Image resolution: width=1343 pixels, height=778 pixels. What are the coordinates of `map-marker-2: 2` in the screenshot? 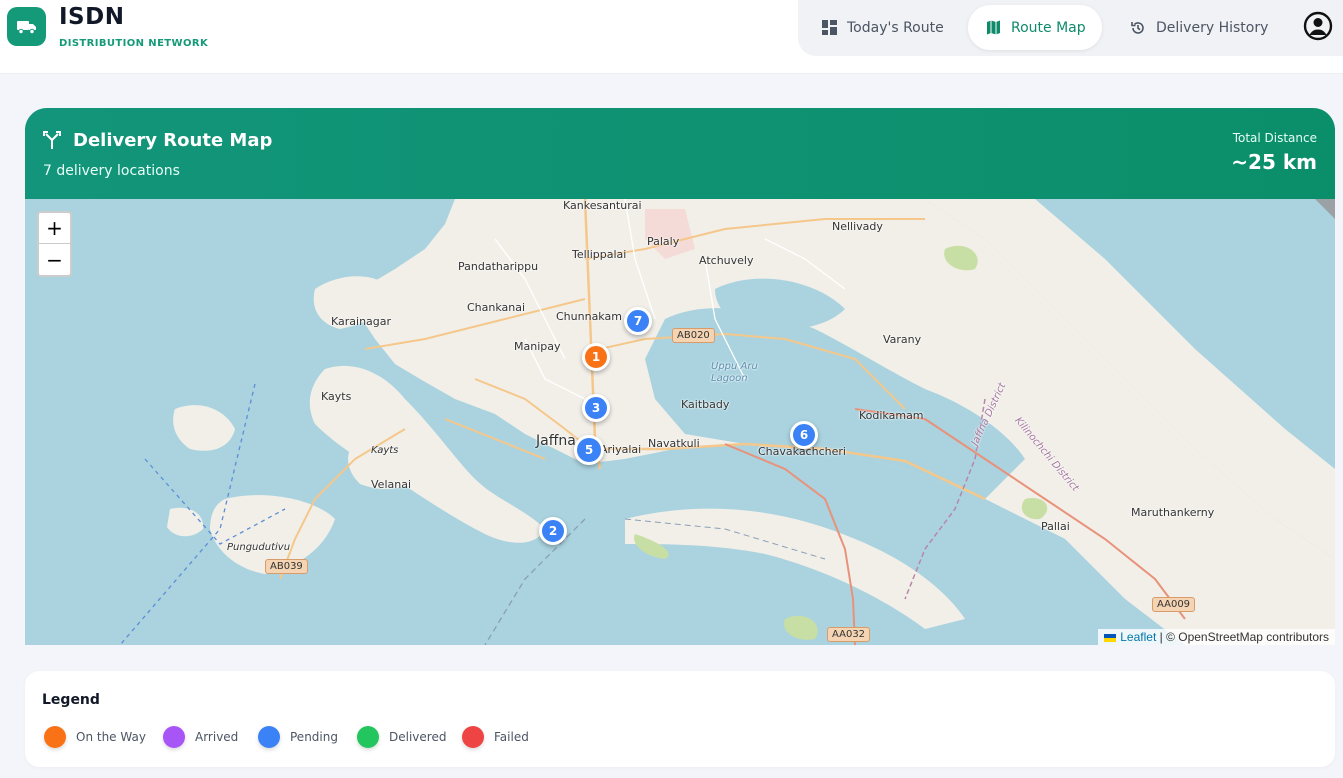 It's located at (553, 531).